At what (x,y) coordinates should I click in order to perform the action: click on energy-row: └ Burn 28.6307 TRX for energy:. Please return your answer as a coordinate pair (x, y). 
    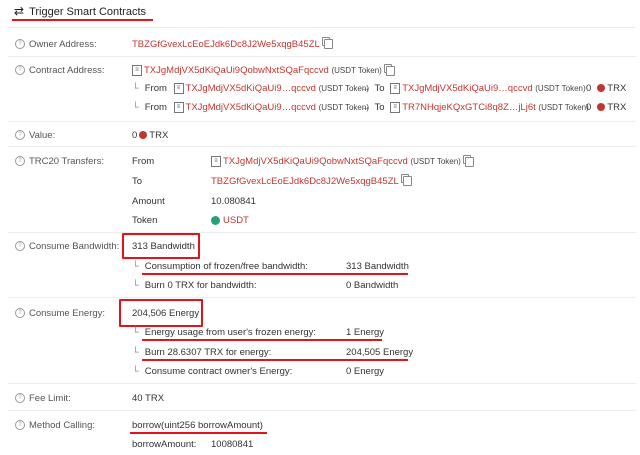
    Looking at the image, I should click on (201, 352).